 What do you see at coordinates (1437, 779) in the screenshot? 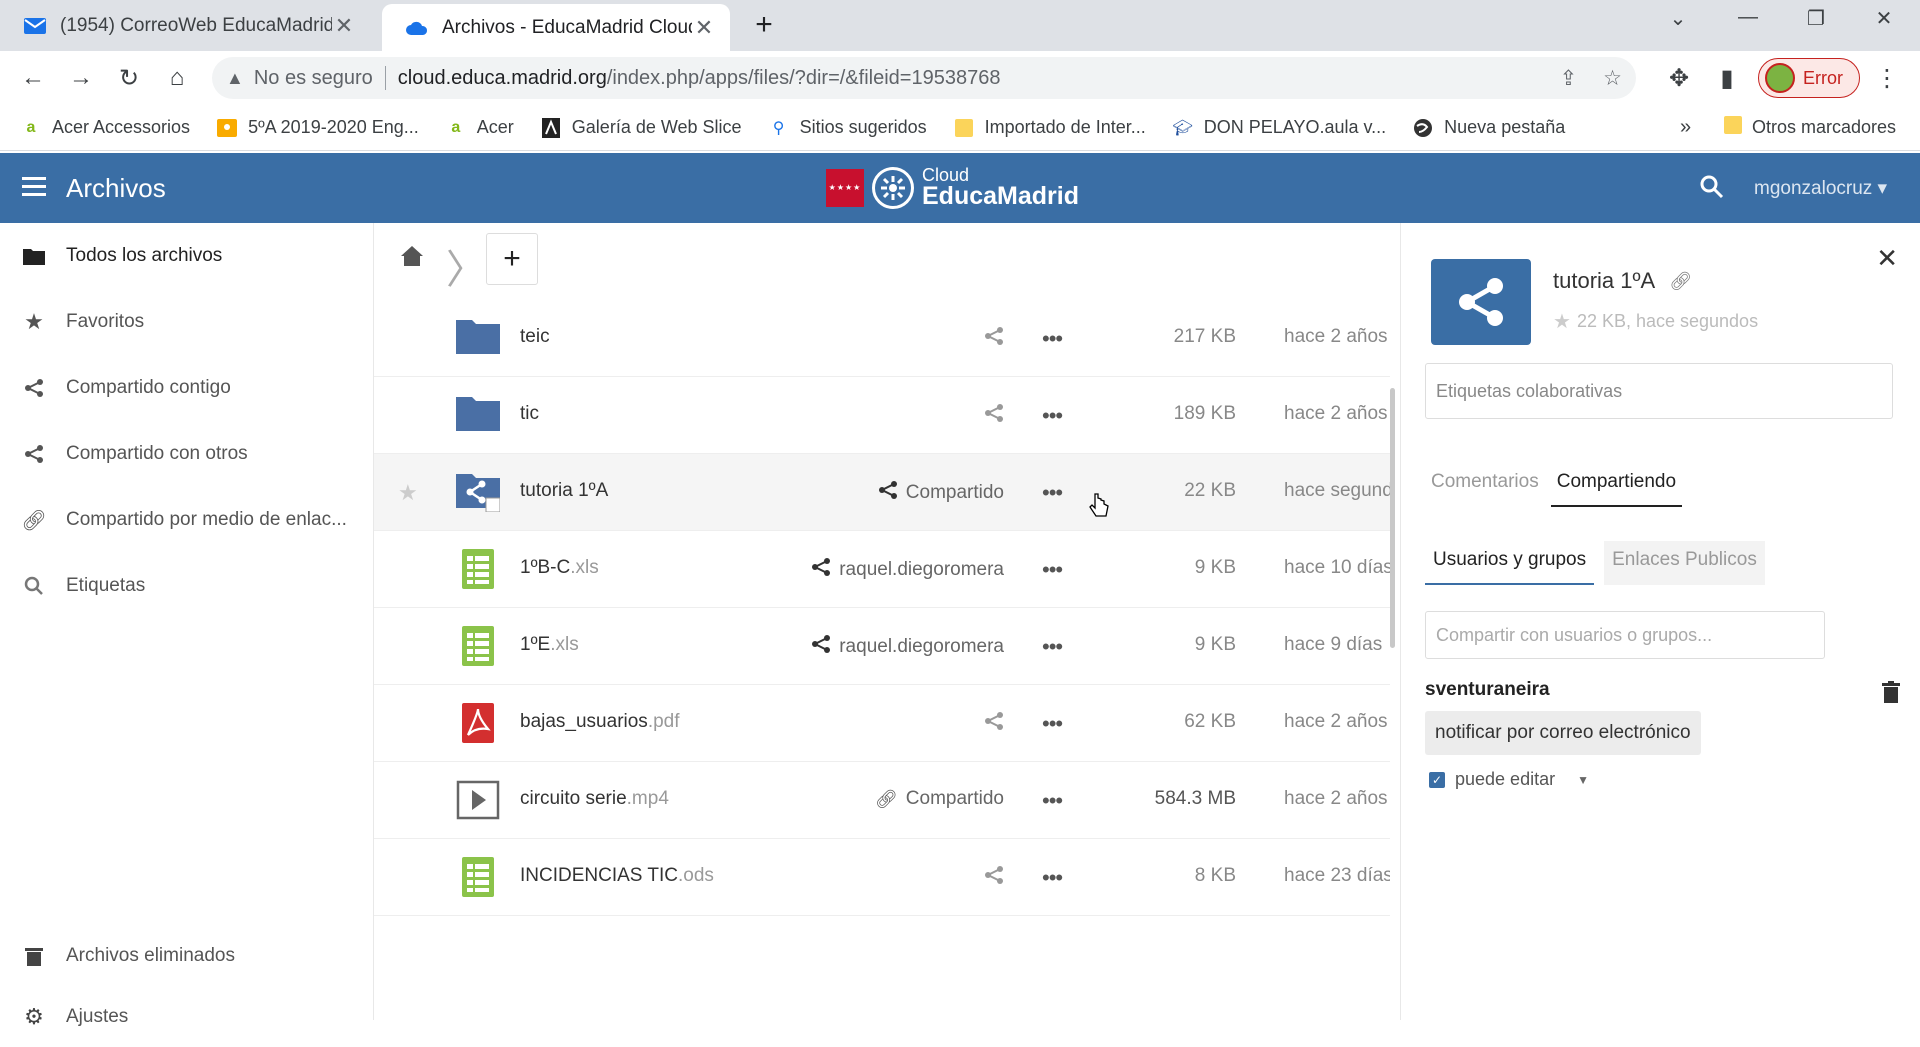
I see `can-edit-checkbox: ✓` at bounding box center [1437, 779].